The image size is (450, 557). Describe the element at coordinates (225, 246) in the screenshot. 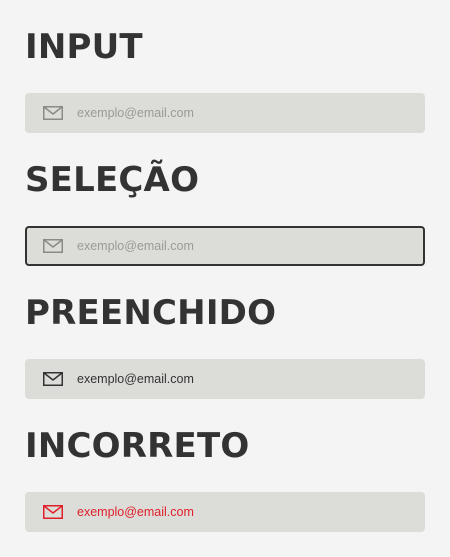

I see `email-field-focused: exemplo@email.com` at that location.